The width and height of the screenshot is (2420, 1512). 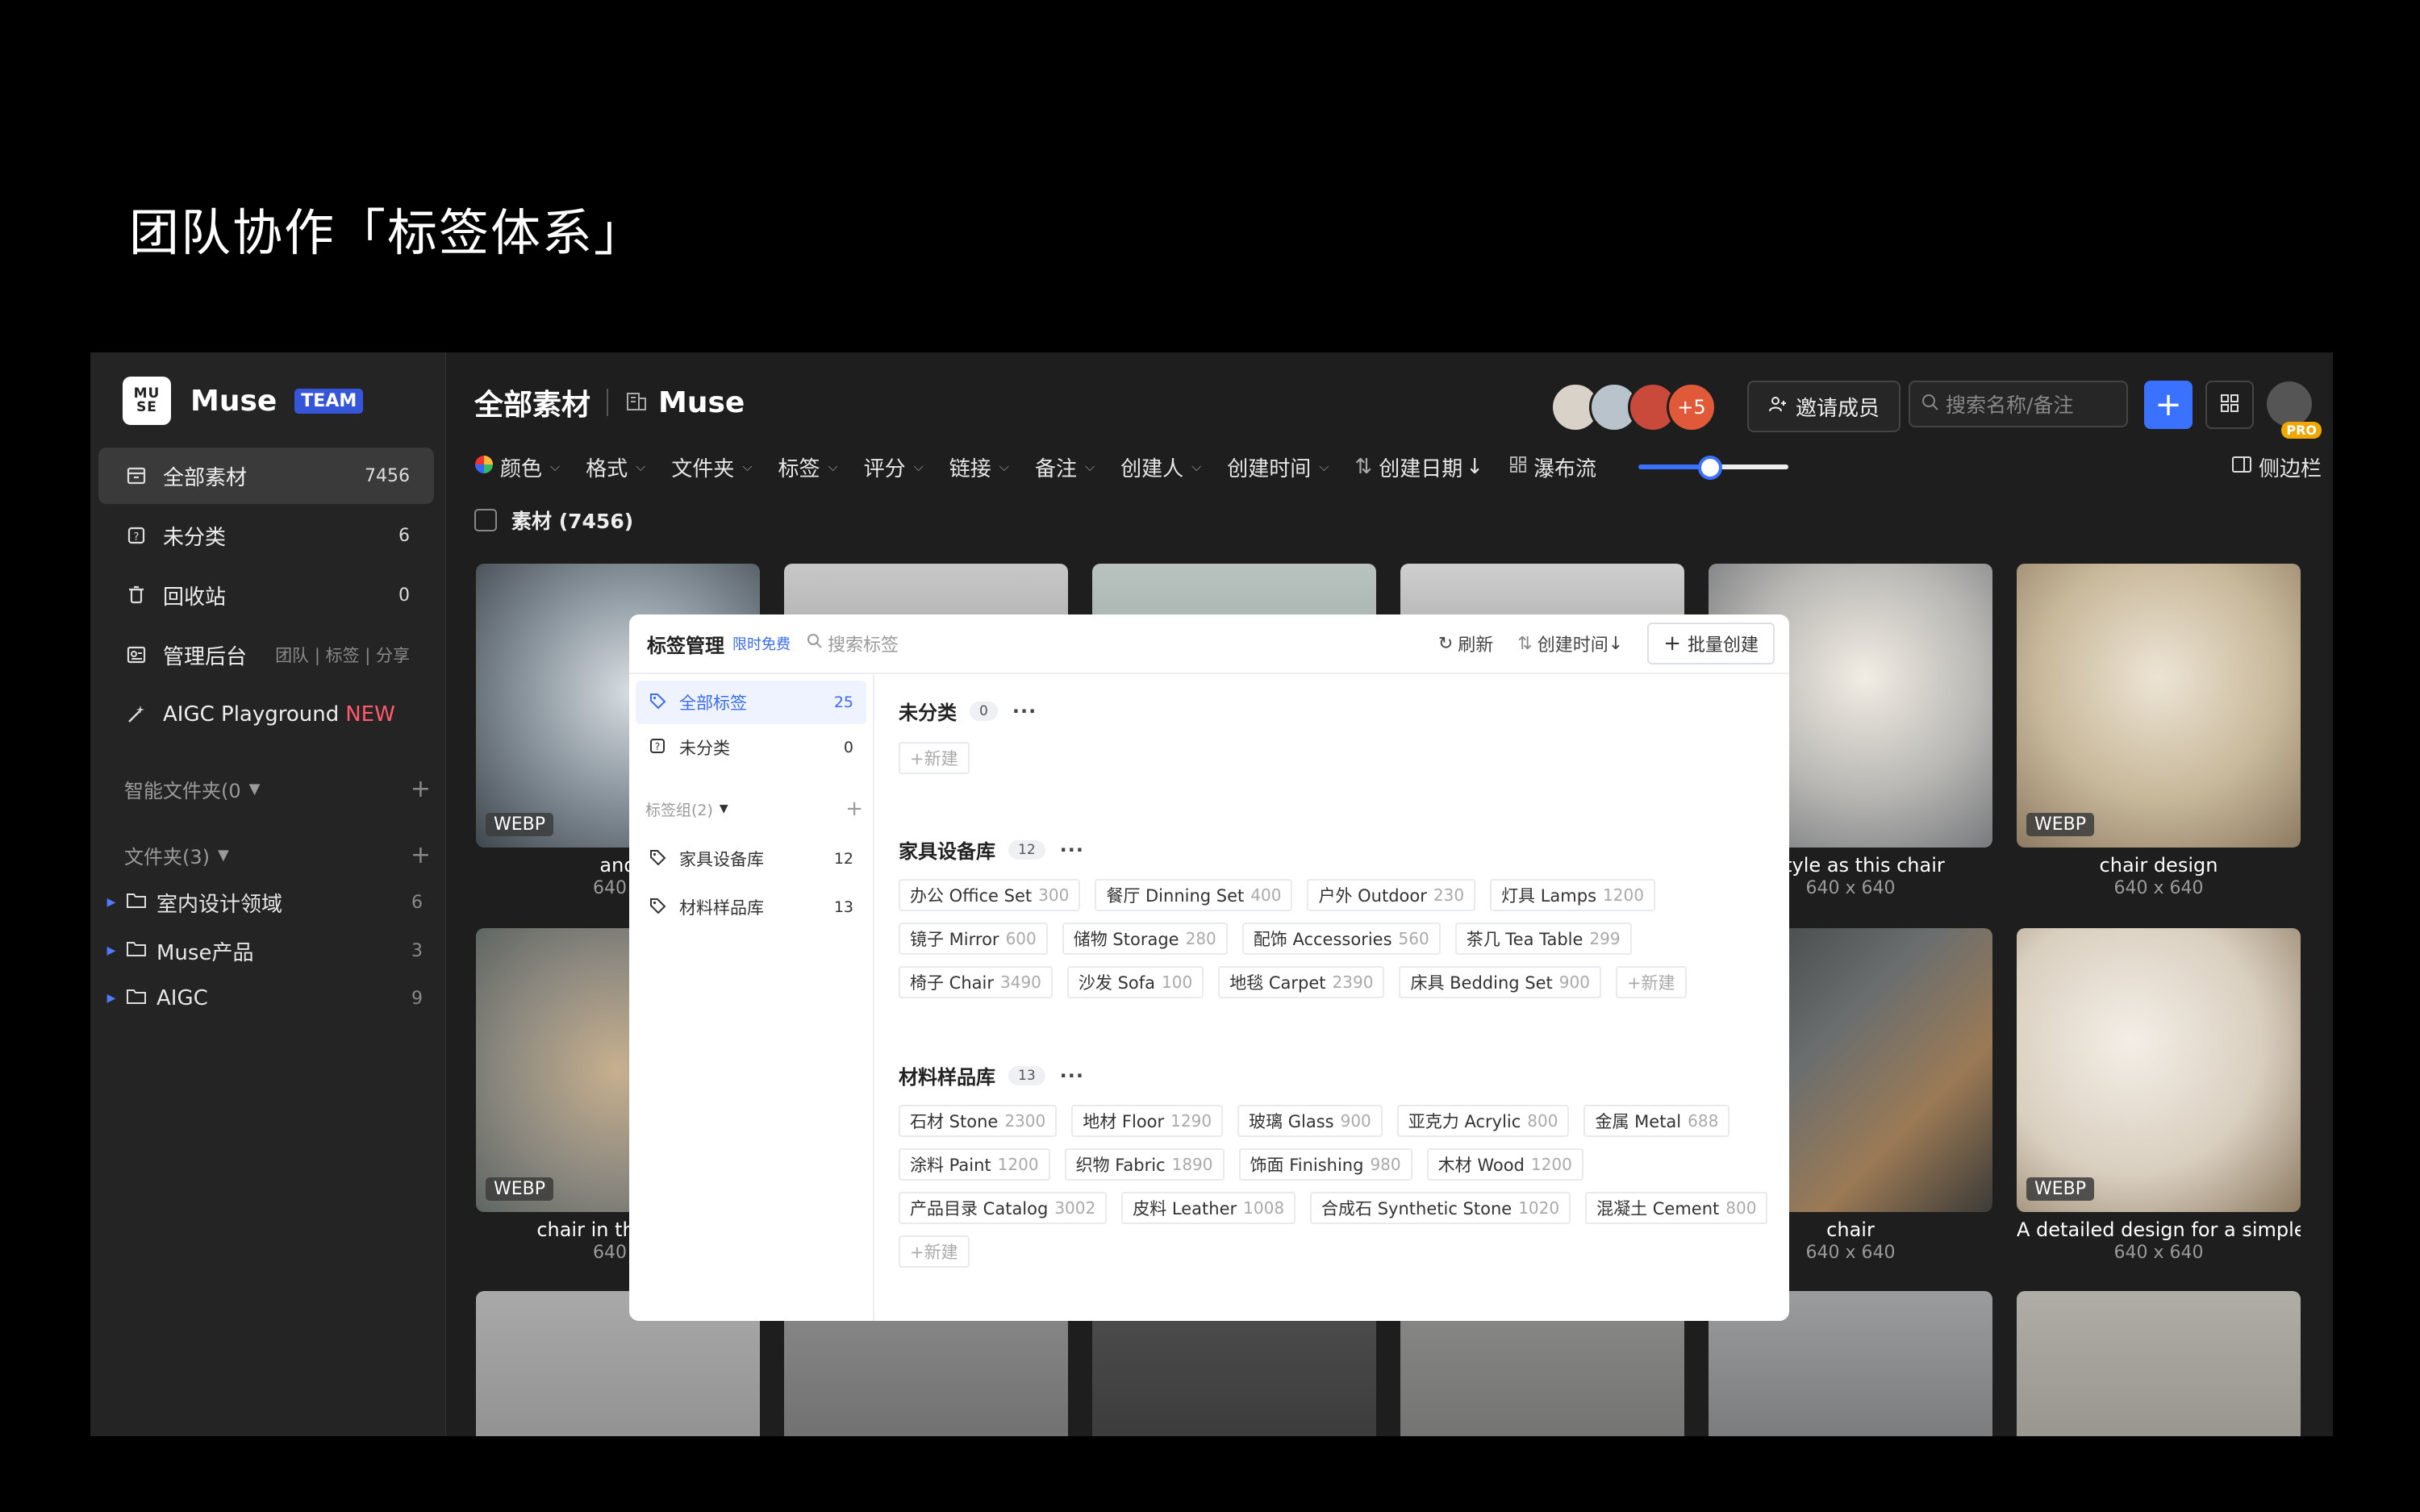 I want to click on user-avatar, so click(x=2289, y=404).